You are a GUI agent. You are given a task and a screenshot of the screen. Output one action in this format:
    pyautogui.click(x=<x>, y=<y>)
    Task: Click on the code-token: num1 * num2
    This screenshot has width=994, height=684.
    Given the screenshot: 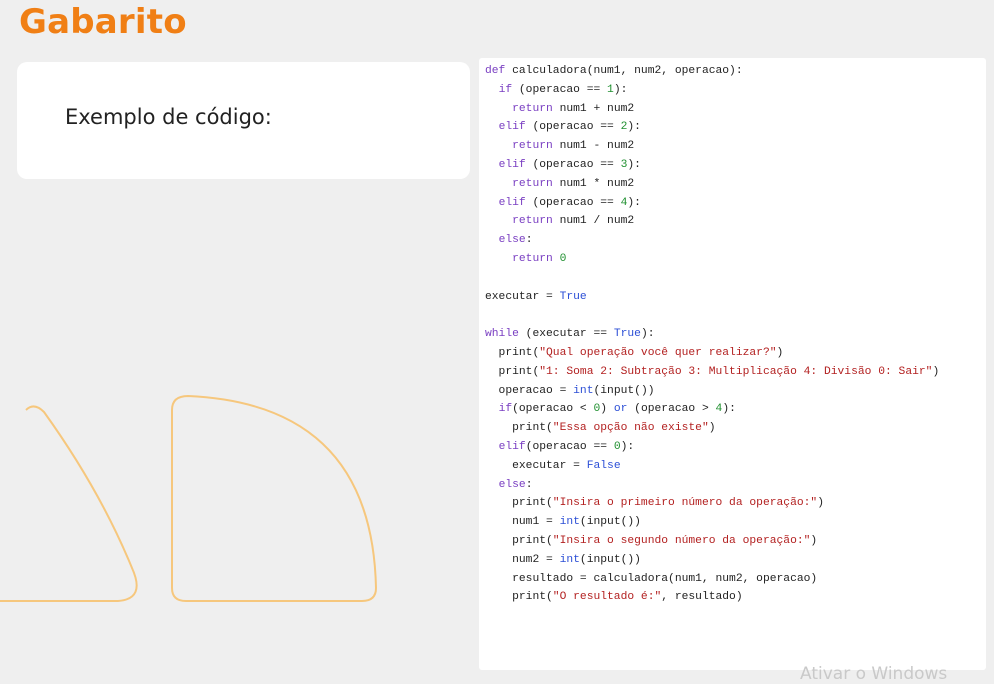 What is the action you would take?
    pyautogui.click(x=593, y=183)
    